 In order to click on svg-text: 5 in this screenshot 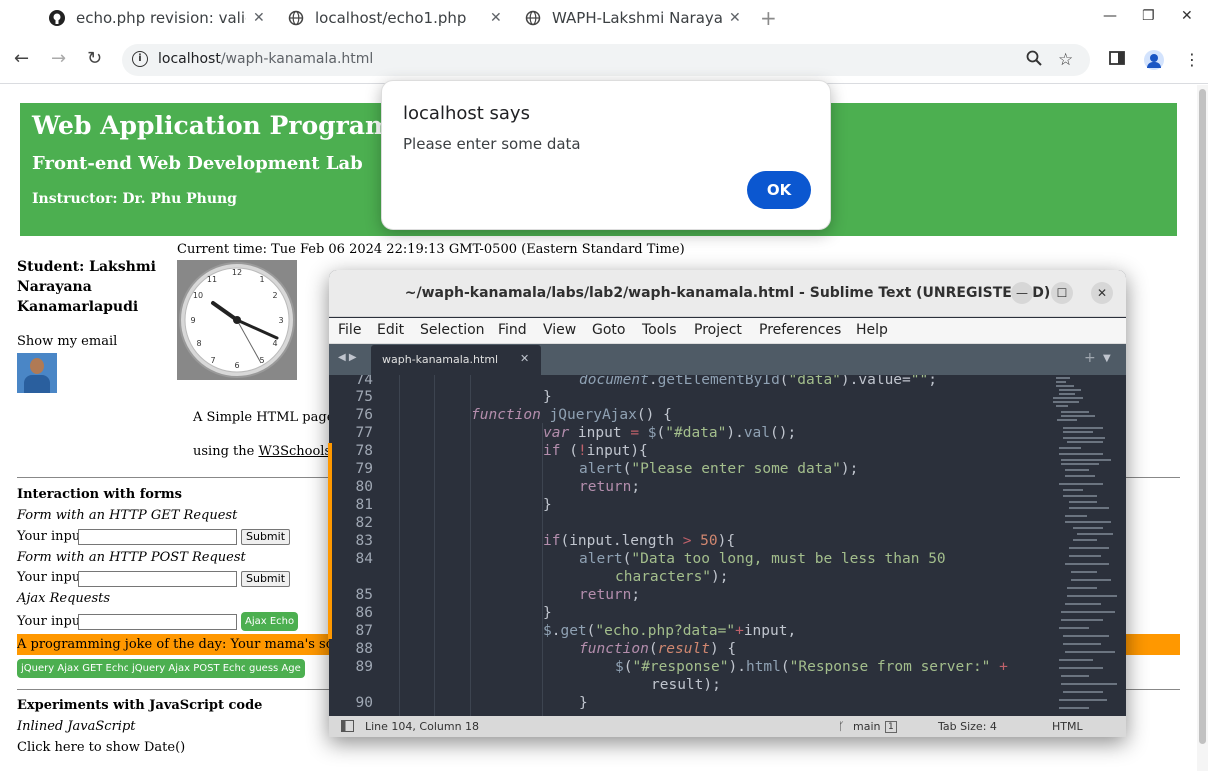, I will do `click(261, 360)`.